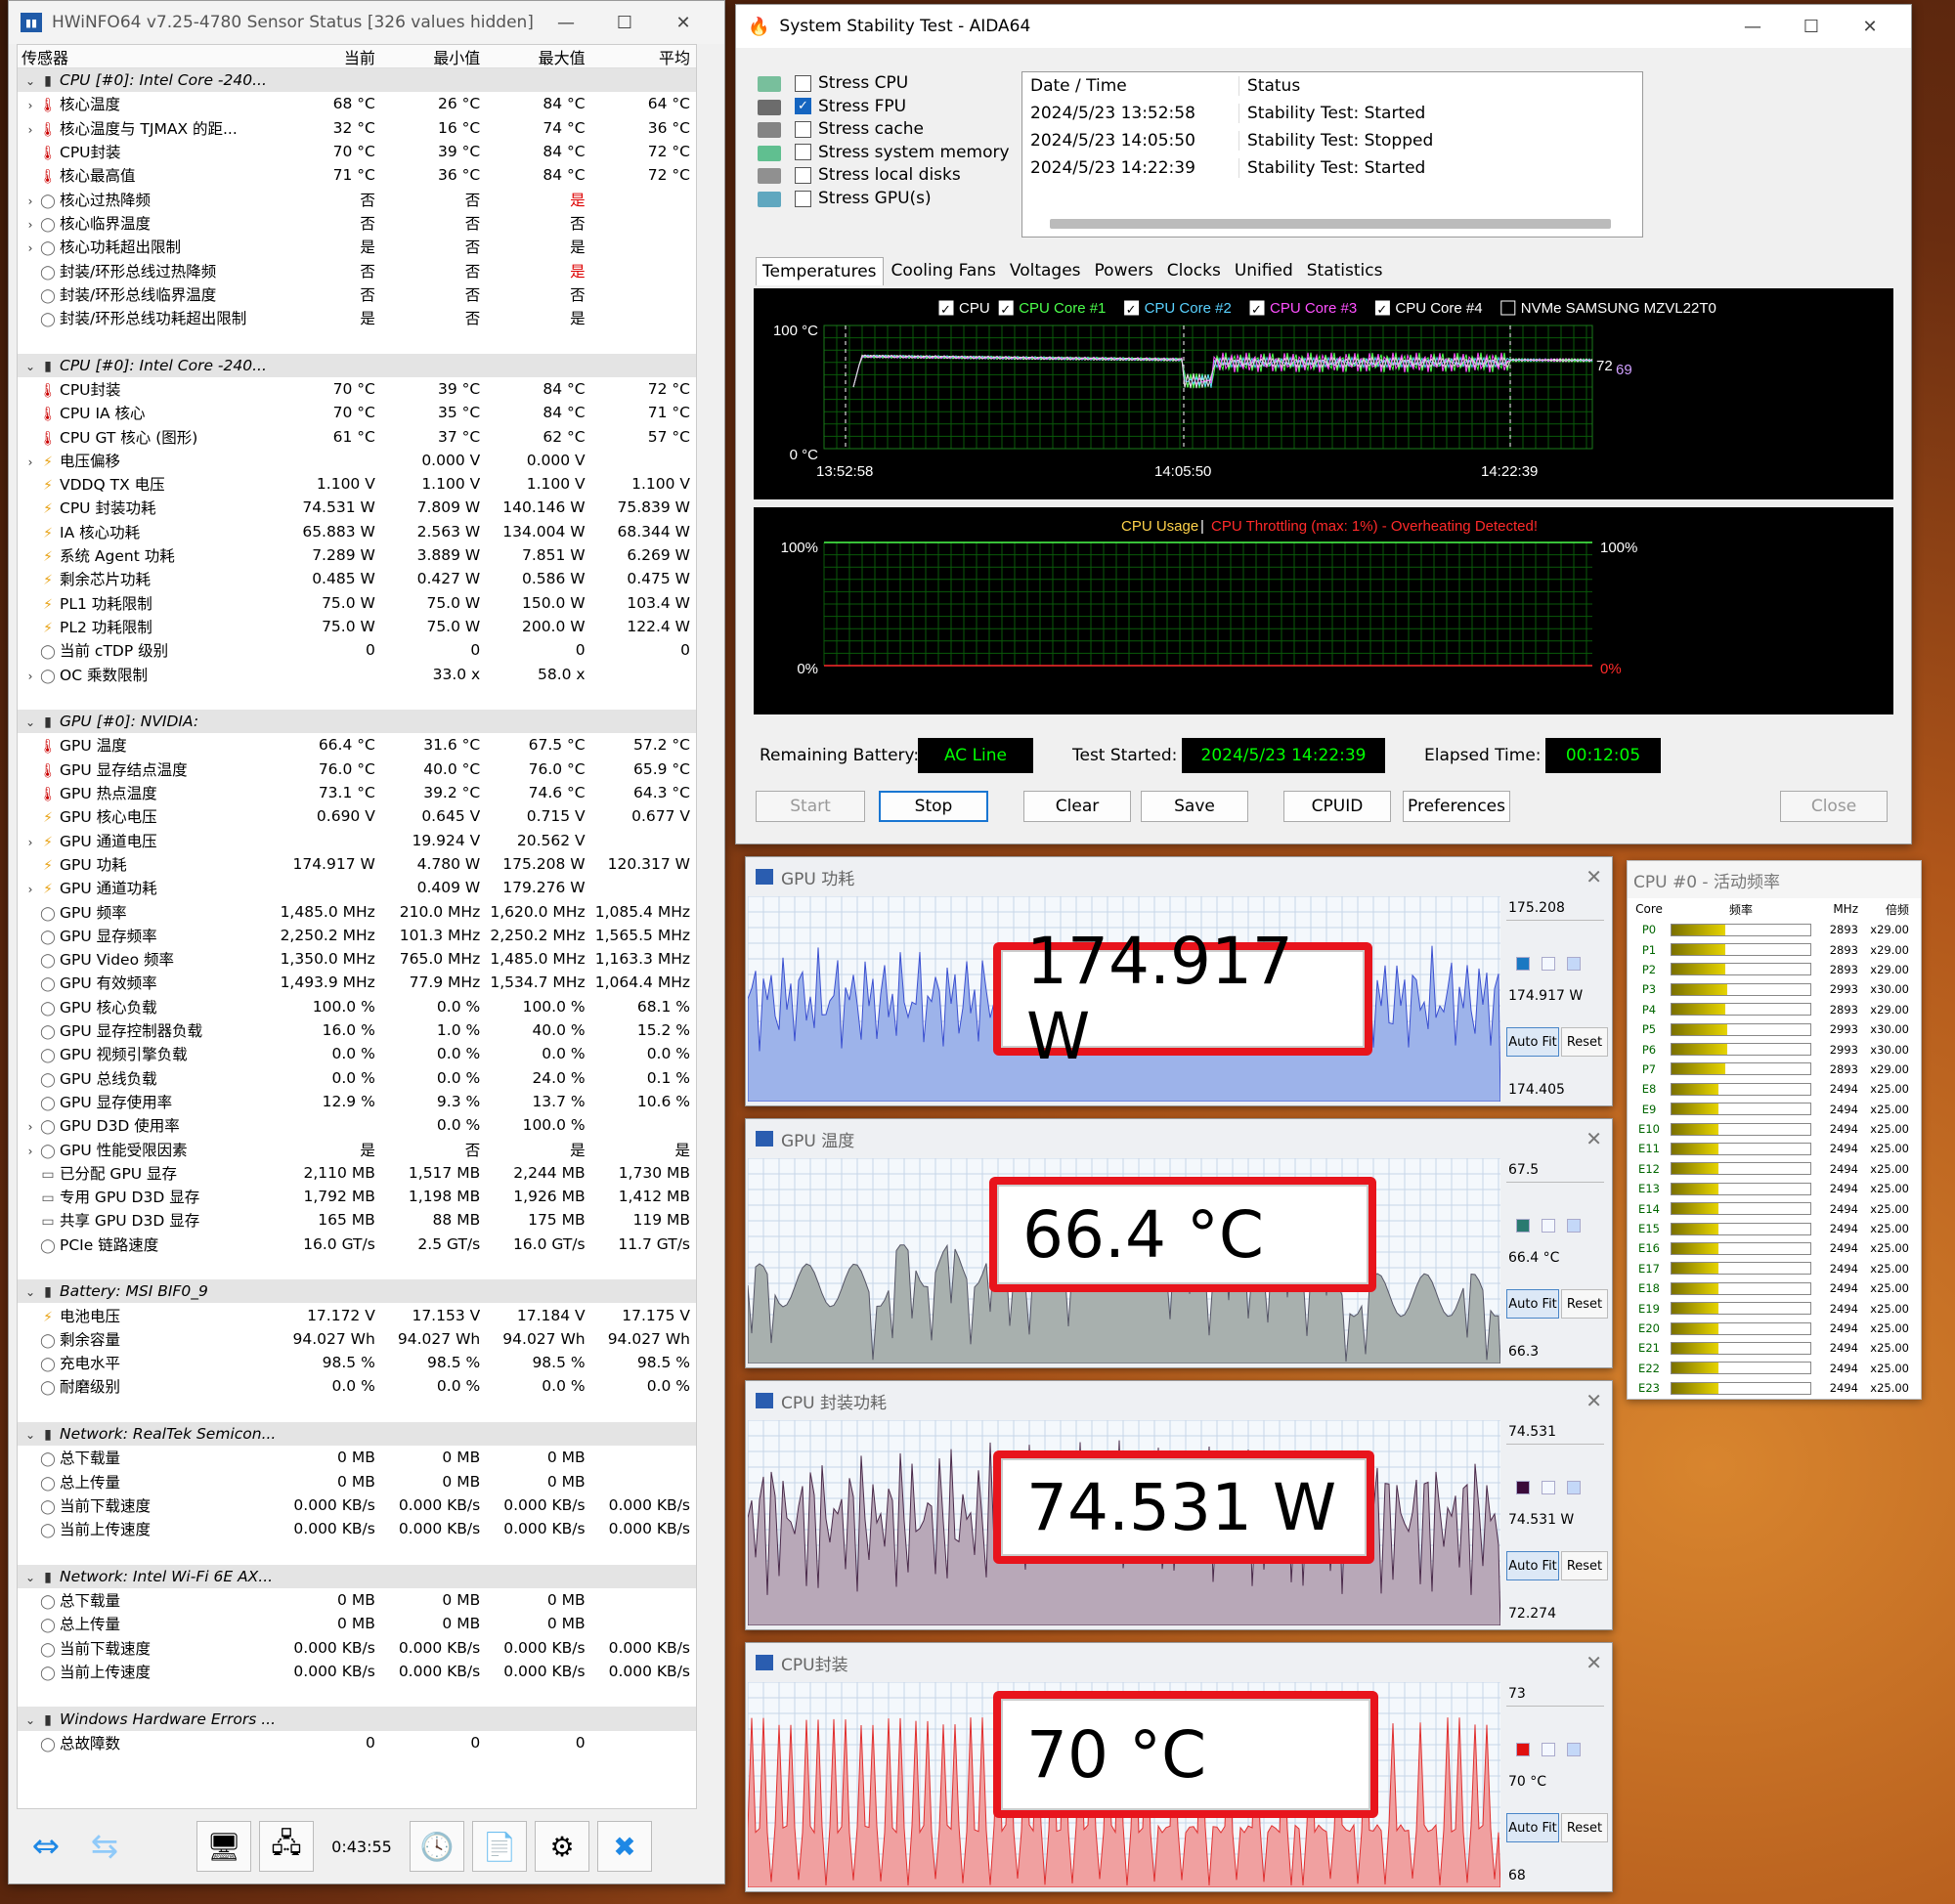 The width and height of the screenshot is (1955, 1904). Describe the element at coordinates (357, 412) in the screenshot. I see `sensor-row: 🌡 CPU IA 核心 70 °C 35 °C 84 °C 71 °C` at that location.